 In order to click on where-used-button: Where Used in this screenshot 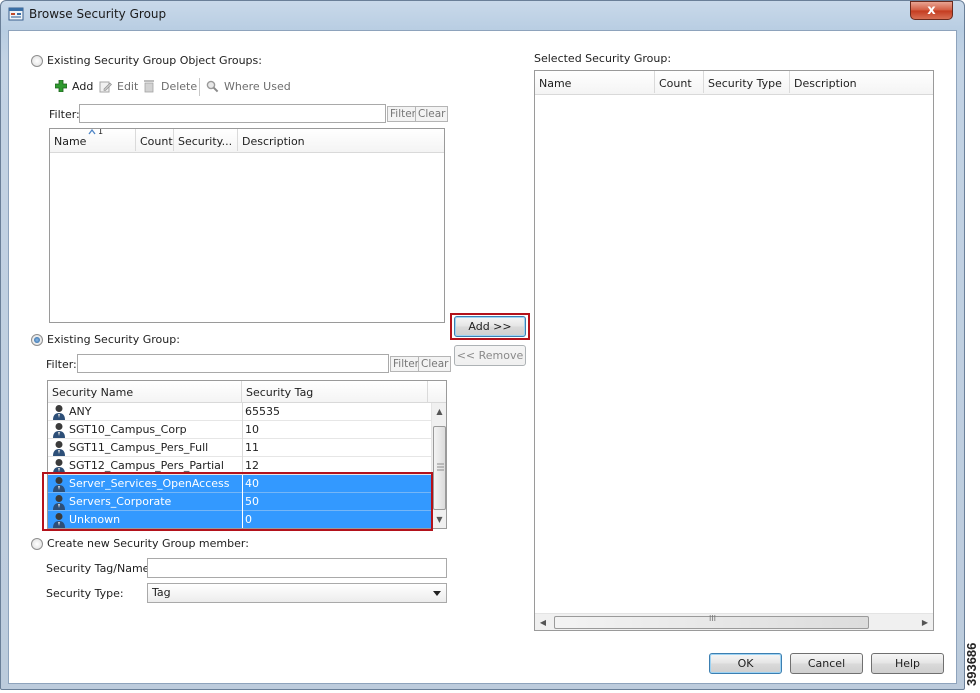, I will do `click(257, 86)`.